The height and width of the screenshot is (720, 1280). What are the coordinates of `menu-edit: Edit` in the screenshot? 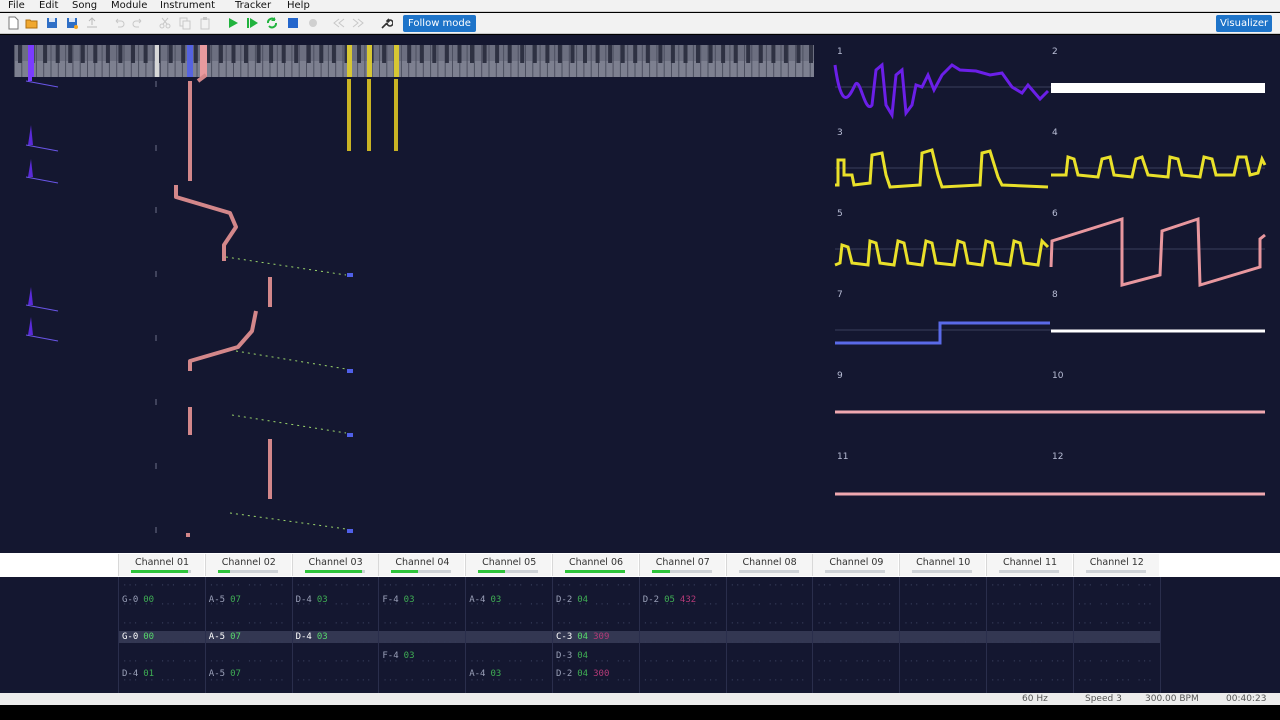 It's located at (48, 6).